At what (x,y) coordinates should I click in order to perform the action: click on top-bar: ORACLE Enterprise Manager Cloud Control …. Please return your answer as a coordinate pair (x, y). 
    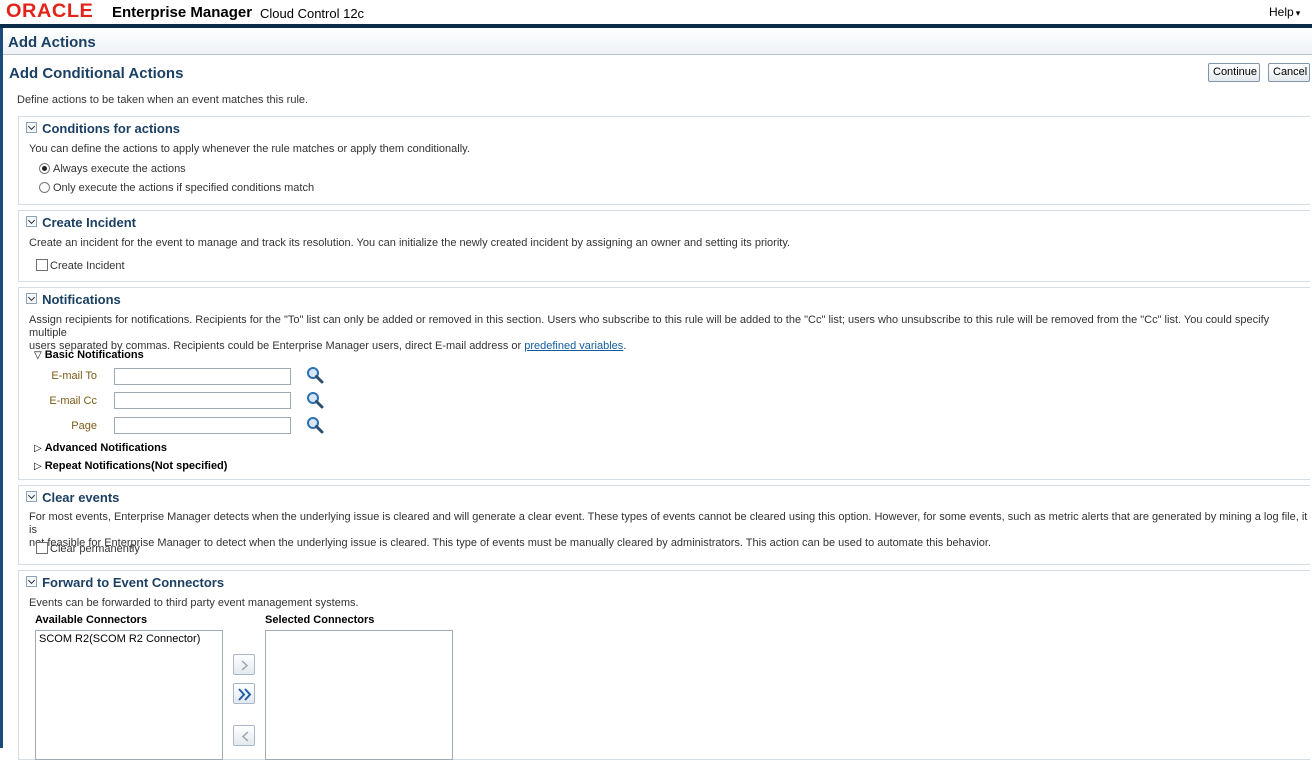
    Looking at the image, I should click on (656, 12).